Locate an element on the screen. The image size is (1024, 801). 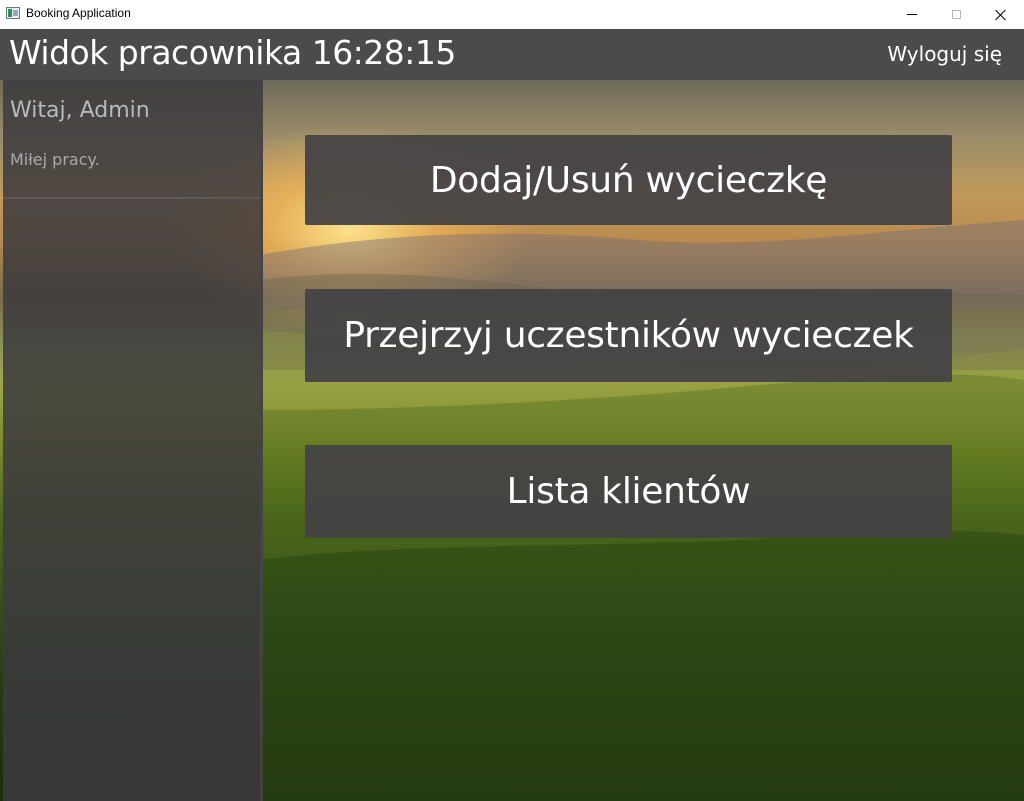
page-title: Widok pracownika 16:28:15 is located at coordinates (232, 52).